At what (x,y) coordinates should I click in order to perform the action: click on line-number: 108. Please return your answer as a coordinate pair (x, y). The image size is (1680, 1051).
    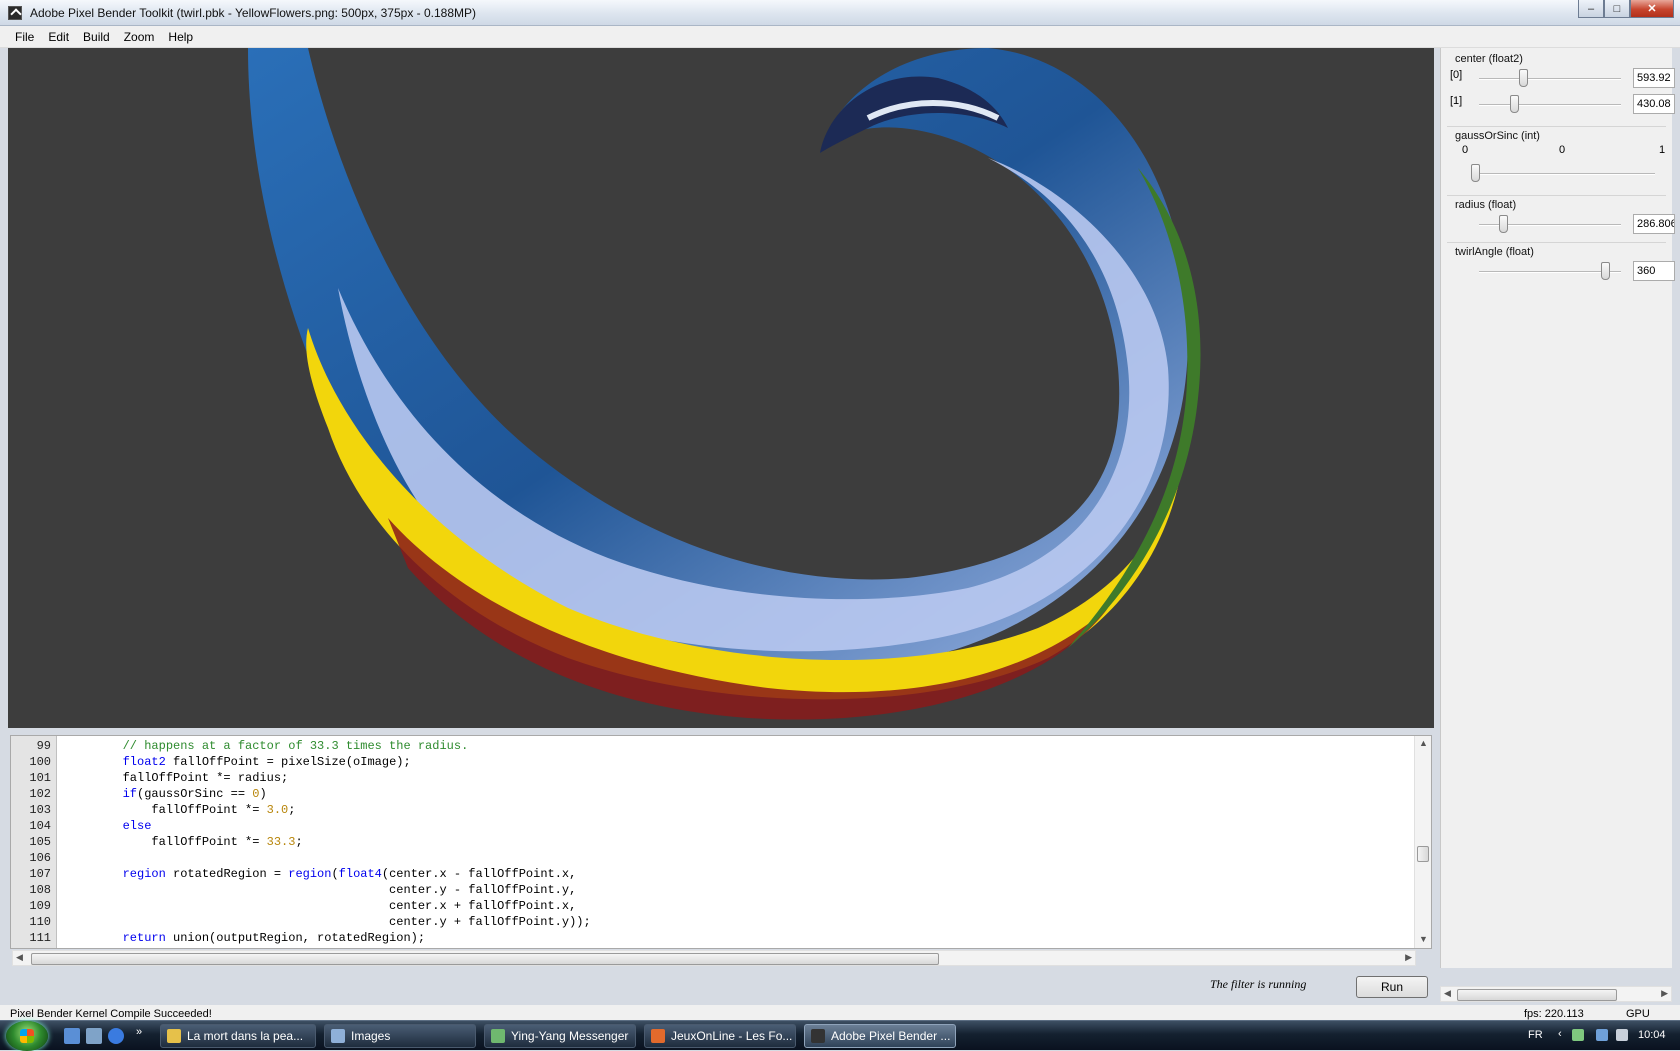
    Looking at the image, I should click on (40, 890).